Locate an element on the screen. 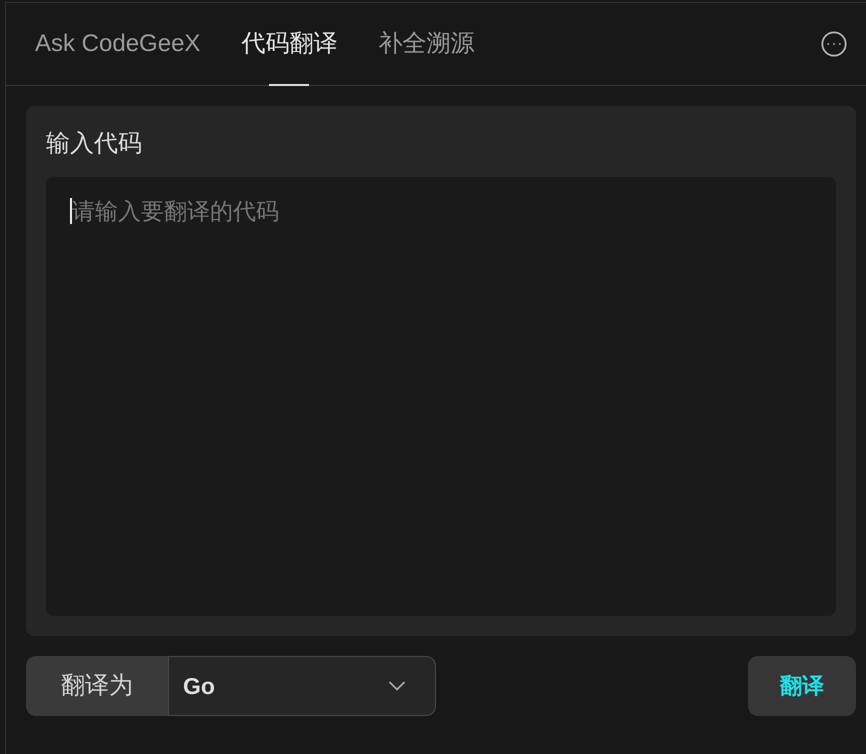 The width and height of the screenshot is (866, 754). more-icon is located at coordinates (834, 44).